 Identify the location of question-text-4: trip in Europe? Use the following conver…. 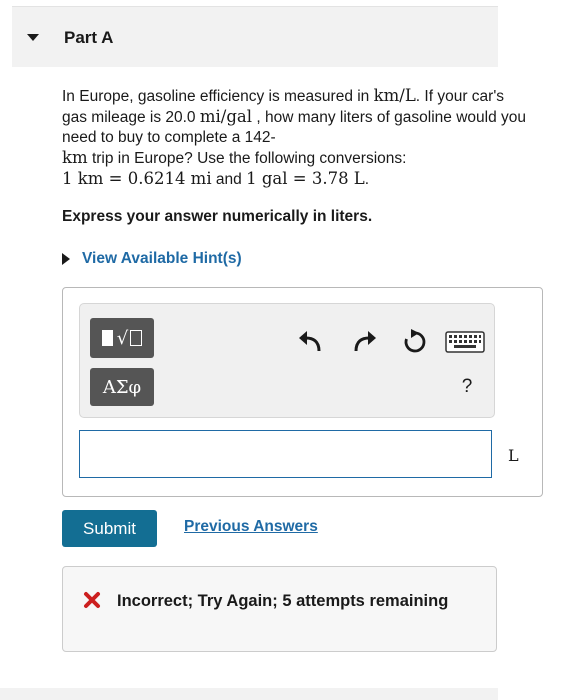
(247, 158).